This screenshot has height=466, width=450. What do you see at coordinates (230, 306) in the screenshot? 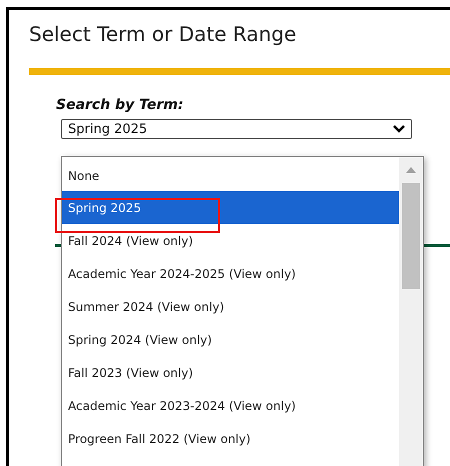
I see `dropdown-option: Summer 2024 (View only)` at bounding box center [230, 306].